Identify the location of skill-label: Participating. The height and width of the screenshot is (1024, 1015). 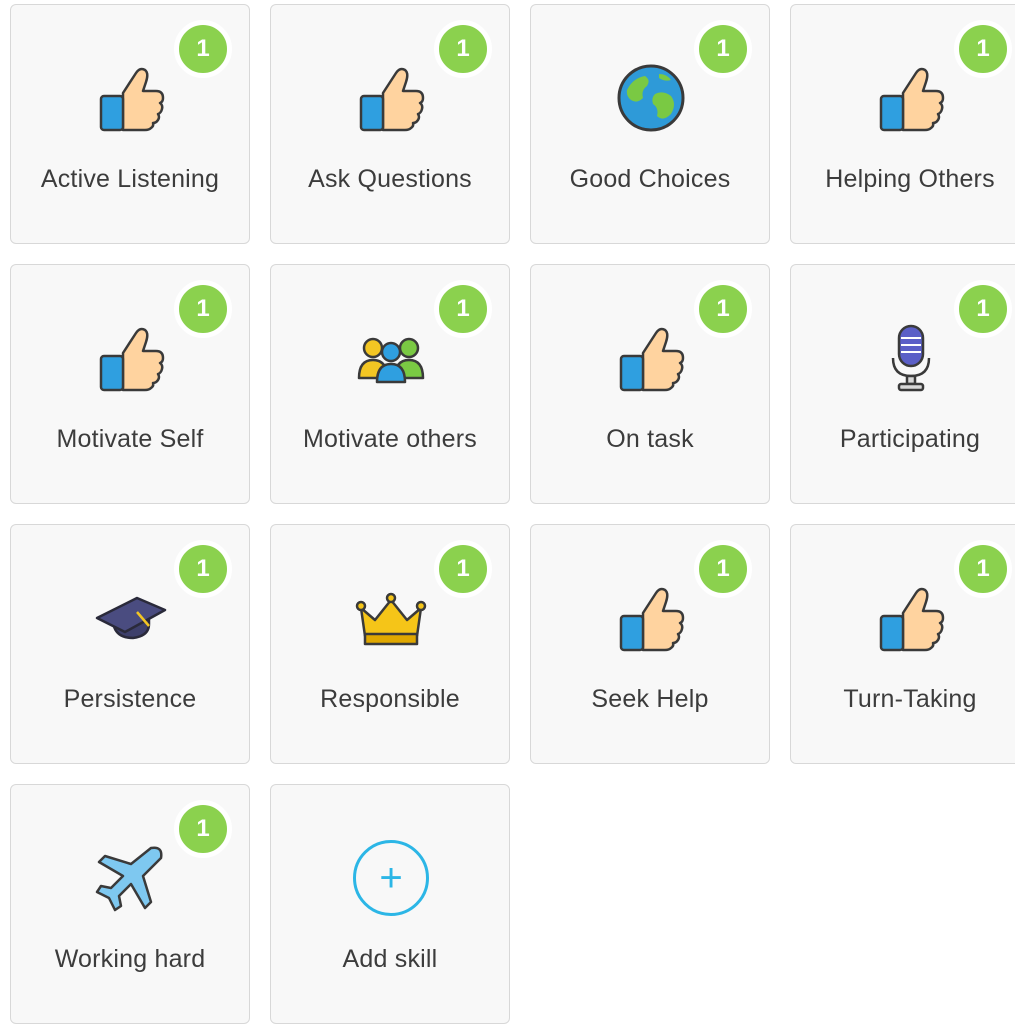
(910, 439).